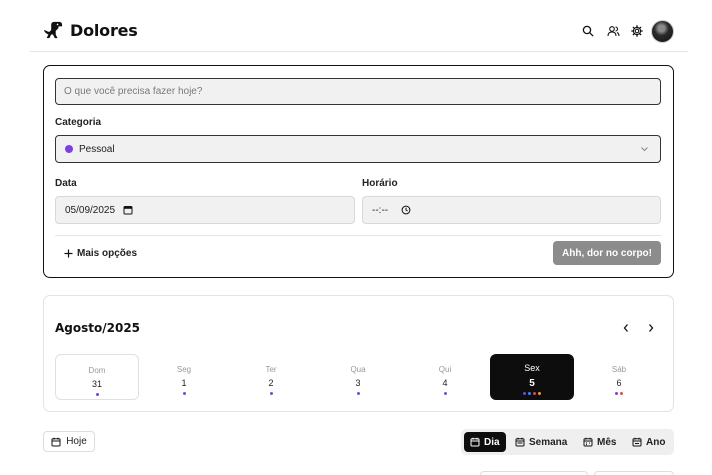 Image resolution: width=712 pixels, height=475 pixels. Describe the element at coordinates (637, 442) in the screenshot. I see `calendar-year-icon` at that location.